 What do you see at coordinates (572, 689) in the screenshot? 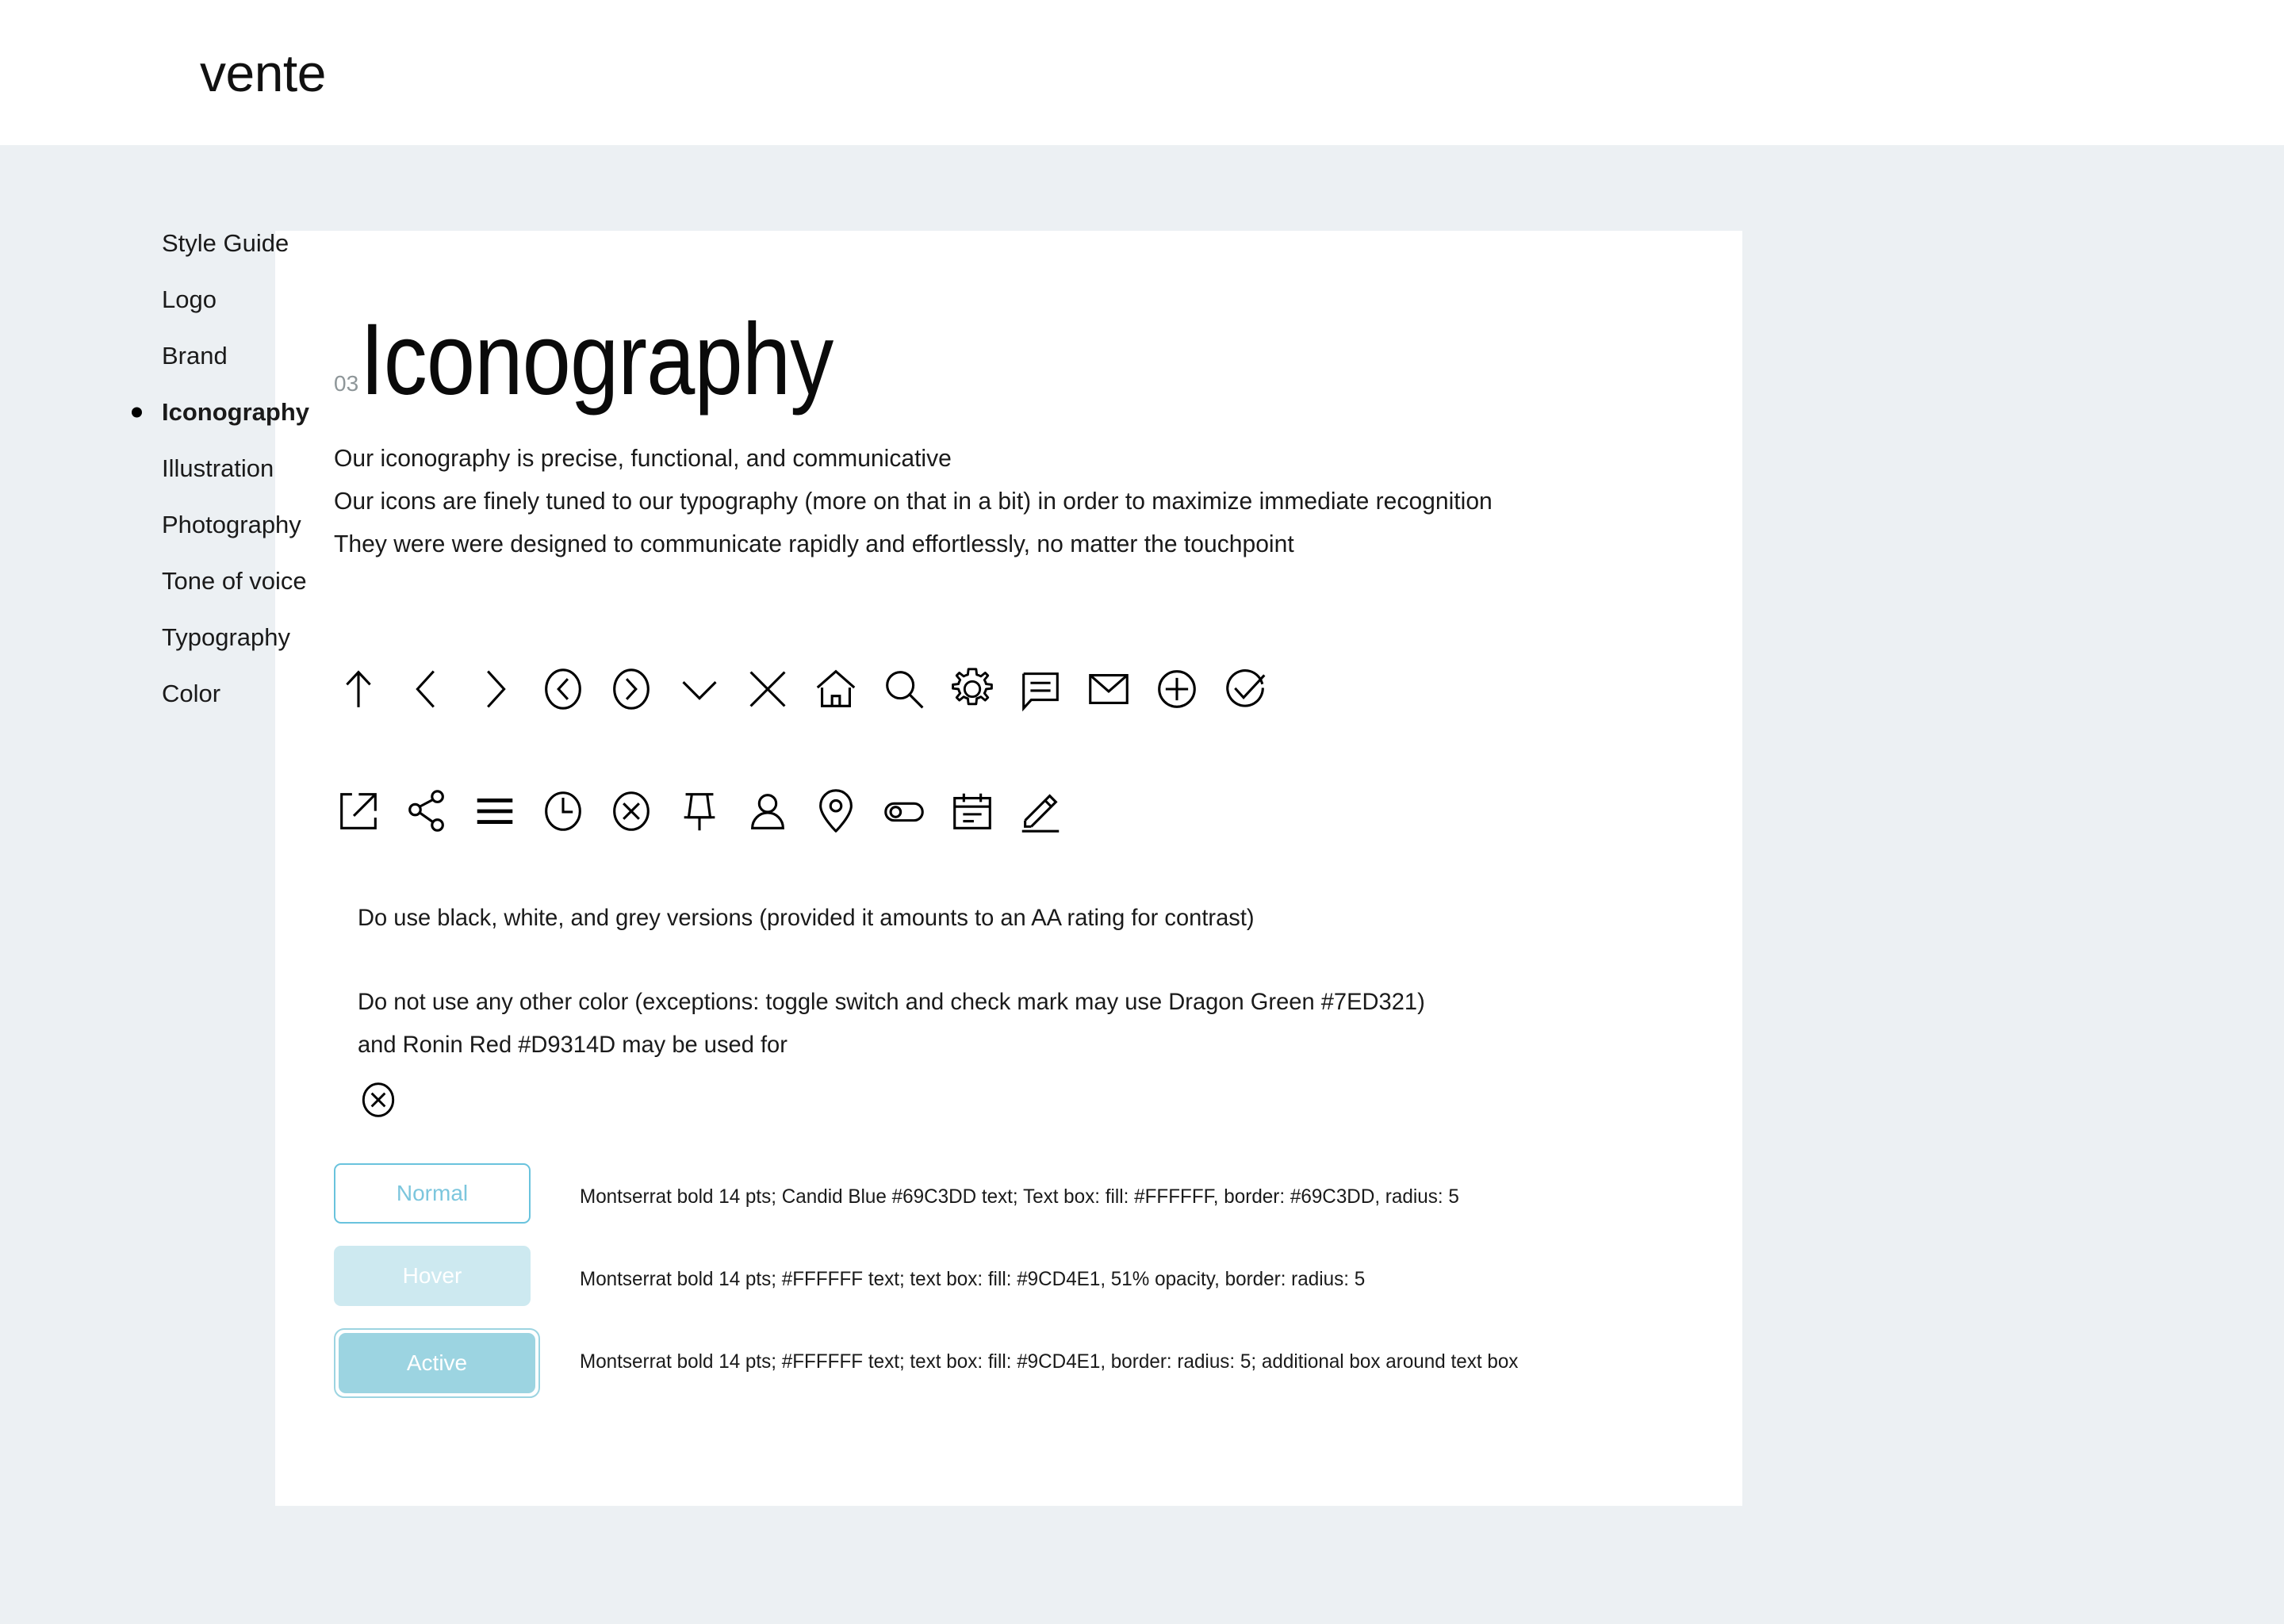
I see `chevron-left-circle-icon` at bounding box center [572, 689].